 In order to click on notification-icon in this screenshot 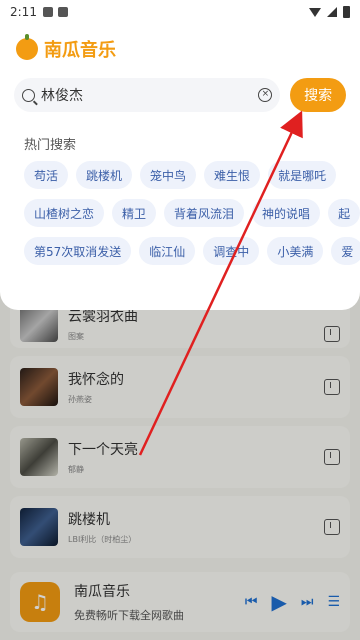, I will do `click(47, 12)`.